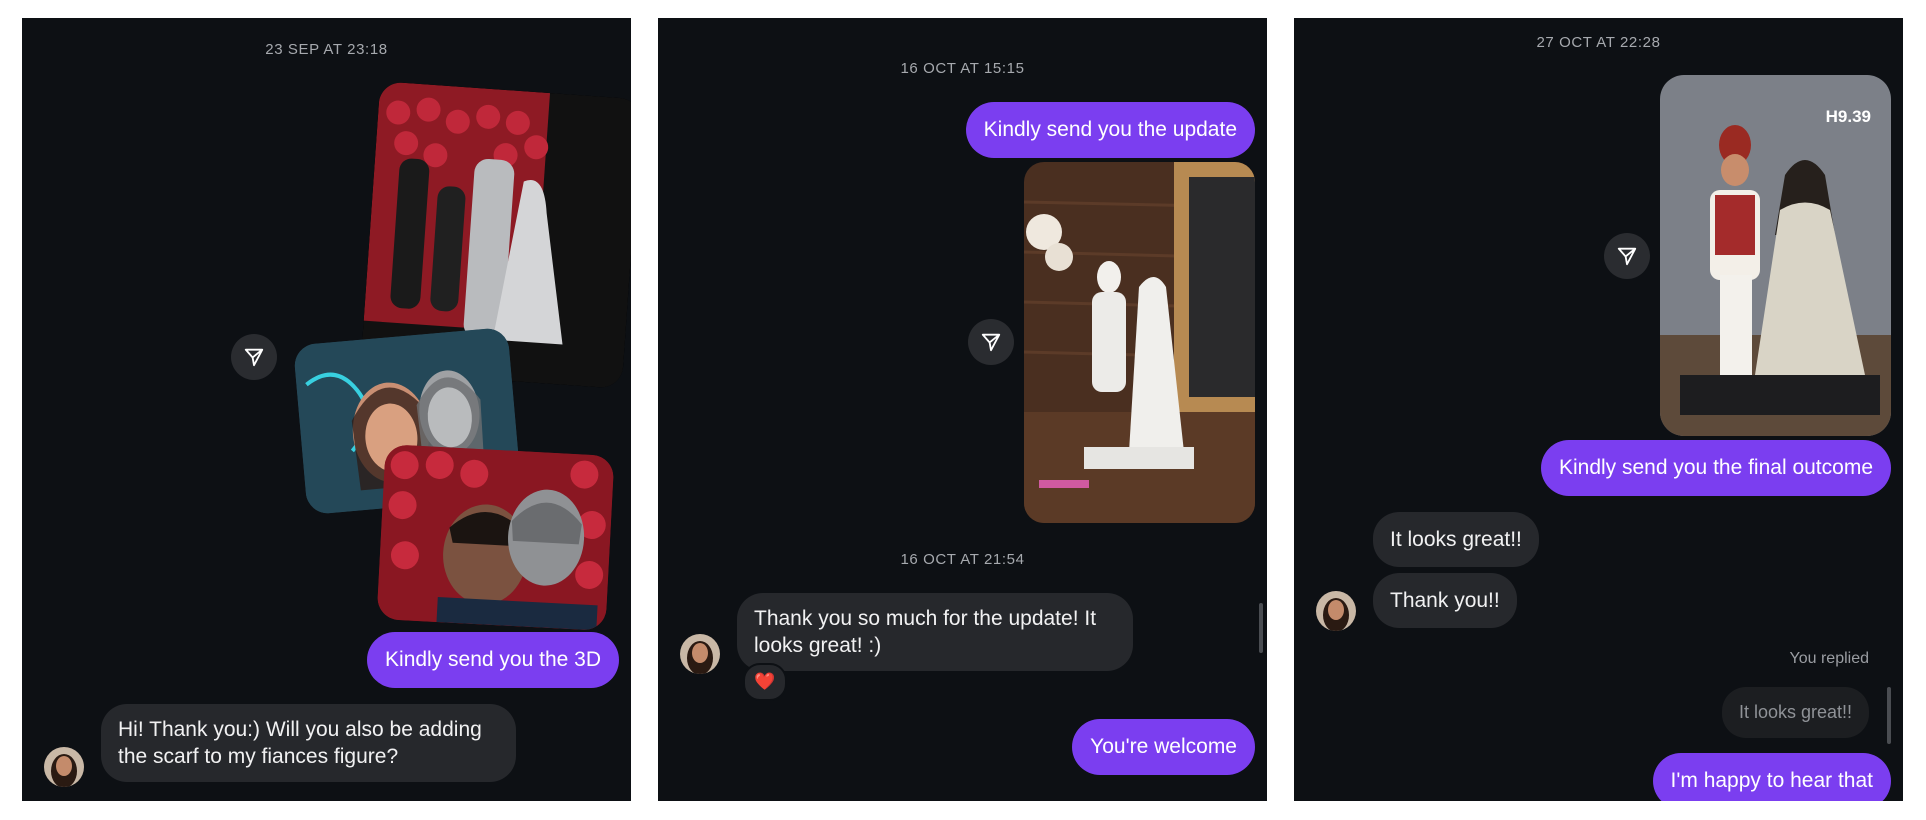 The width and height of the screenshot is (1926, 820). I want to click on replied-label: You replied, so click(1829, 658).